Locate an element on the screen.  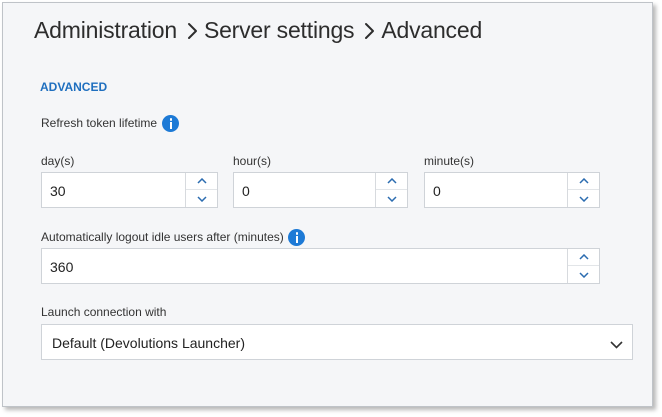
hours-stepper: 0 is located at coordinates (320, 190).